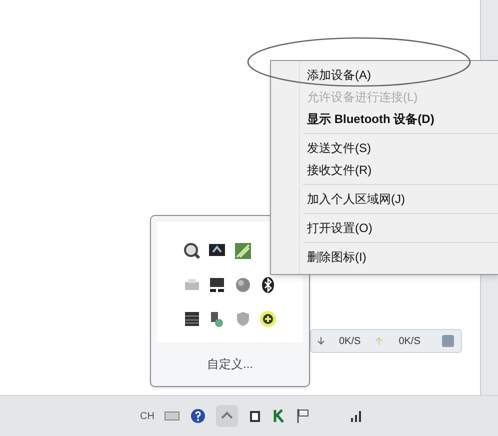 This screenshot has width=498, height=436. What do you see at coordinates (350, 341) in the screenshot?
I see `download-speed: 0K/S` at bounding box center [350, 341].